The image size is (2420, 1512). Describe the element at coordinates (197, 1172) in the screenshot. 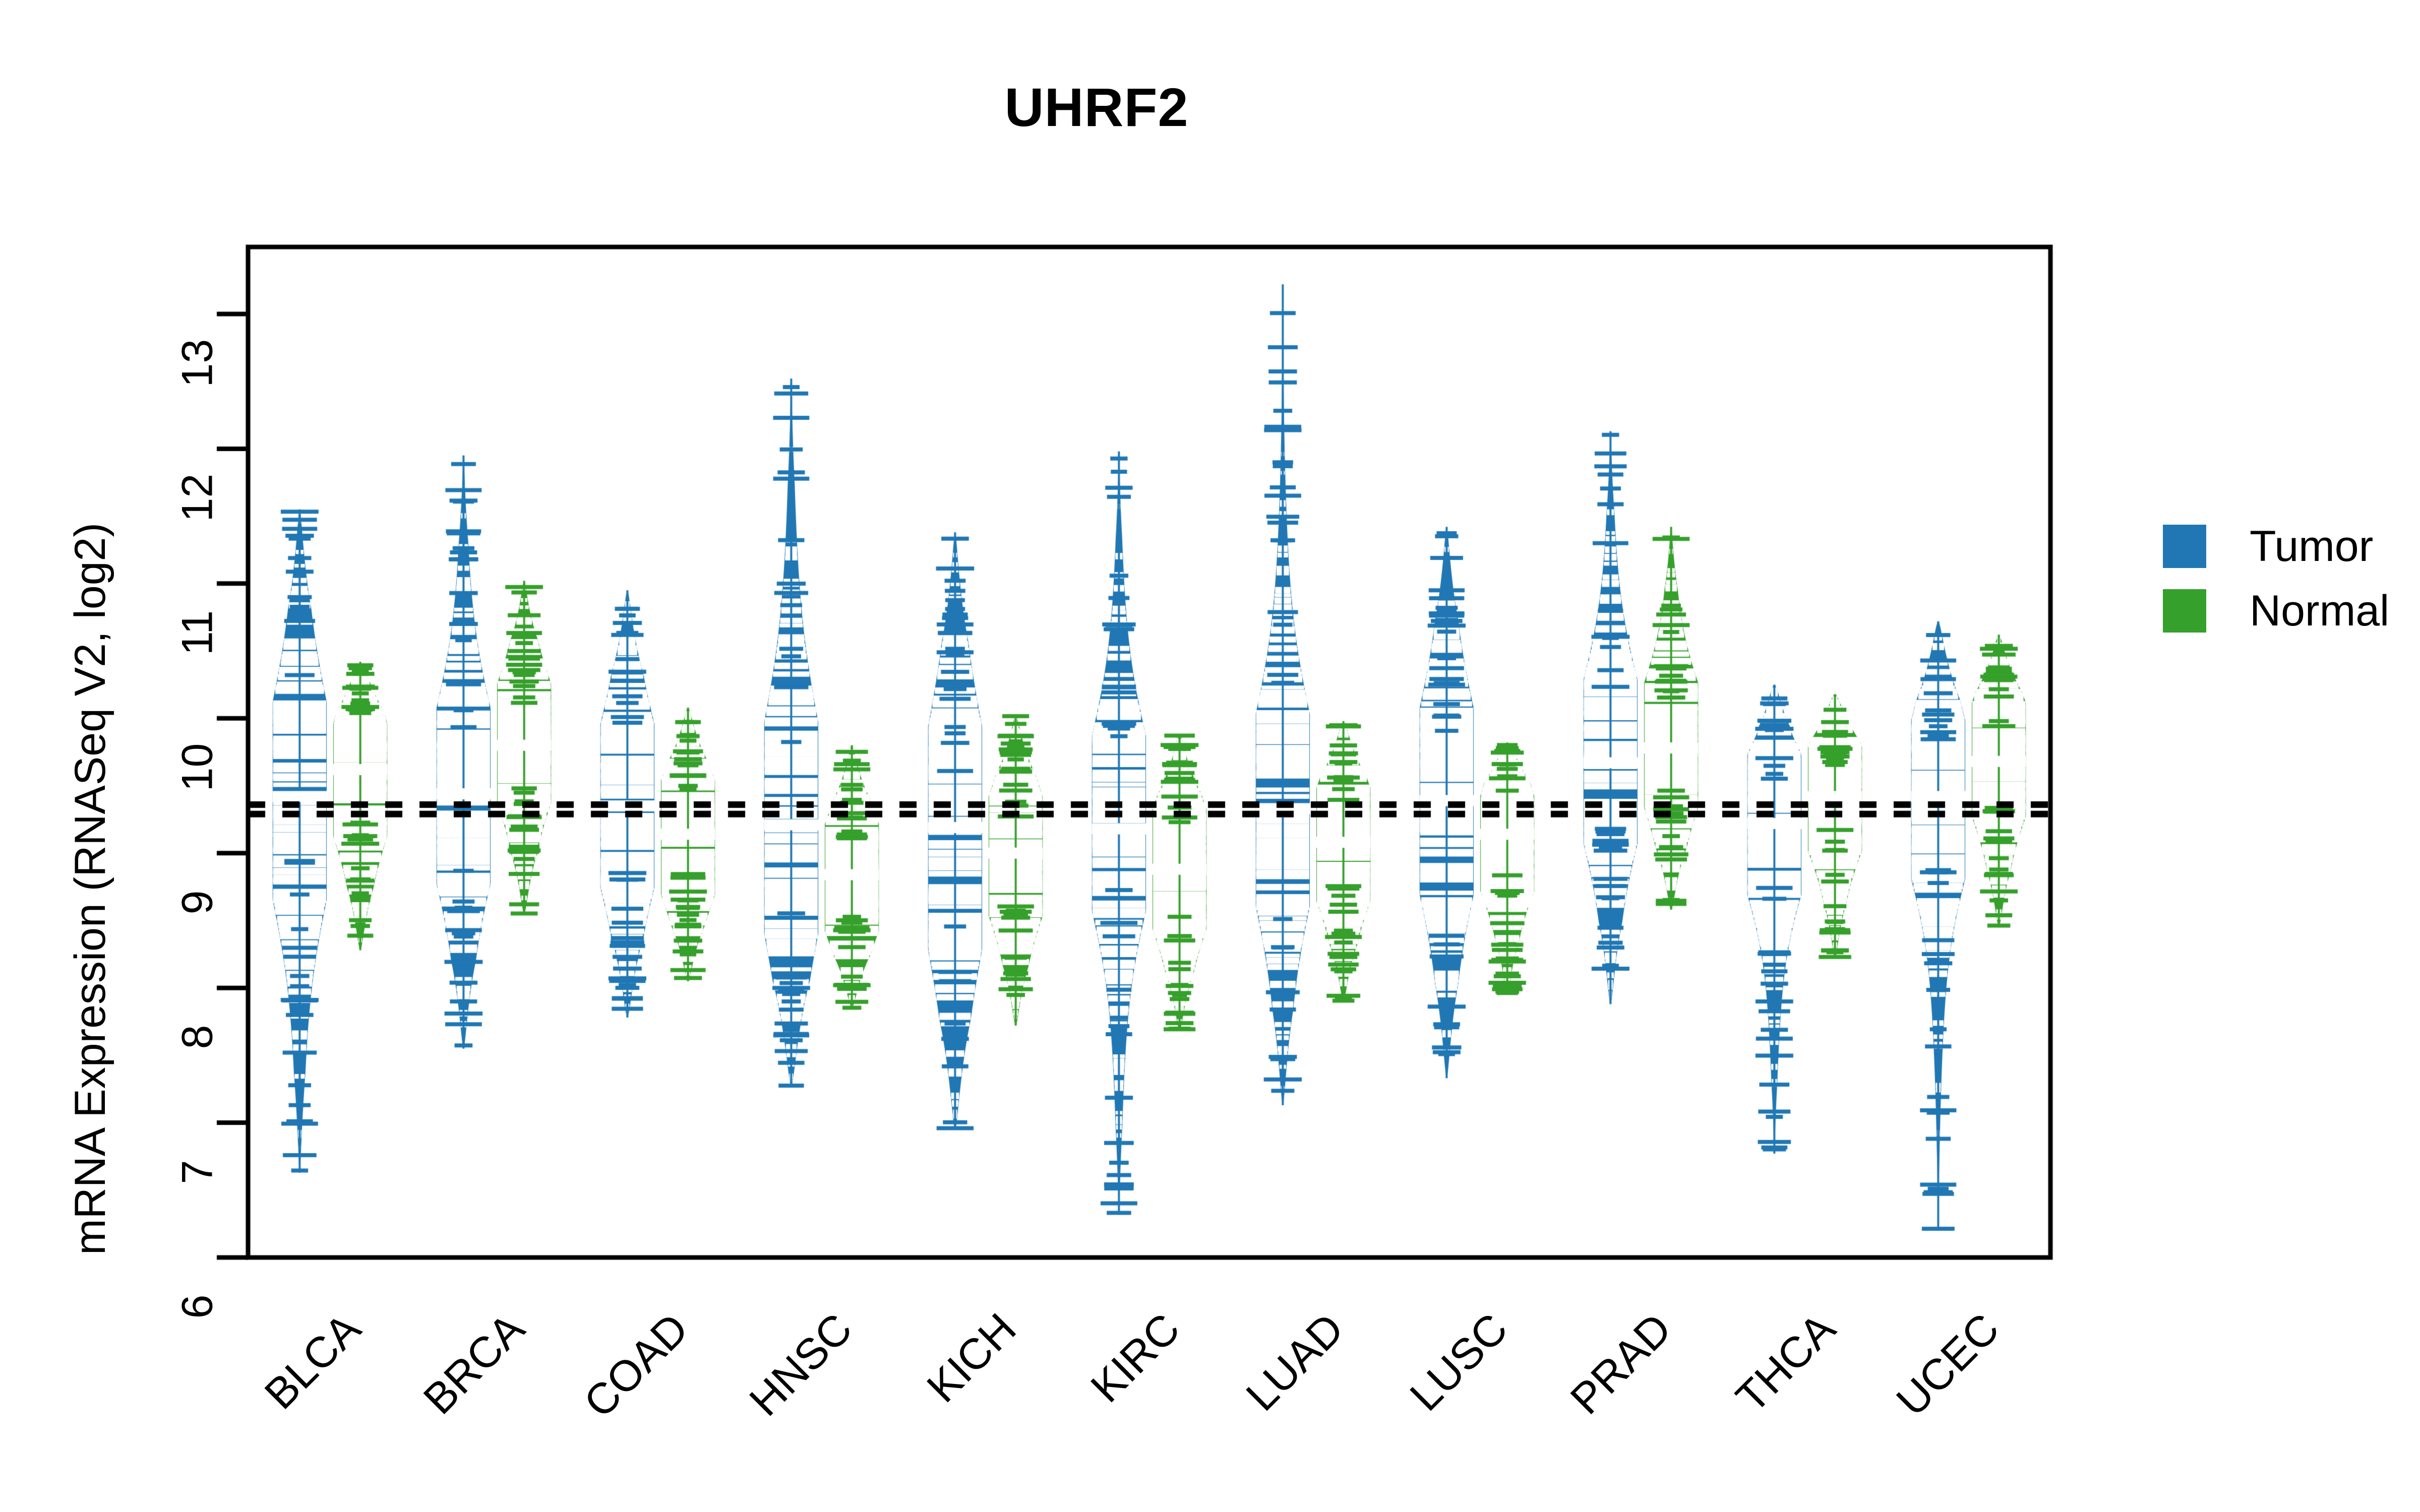

I see `y-tick-label-7: 7` at that location.